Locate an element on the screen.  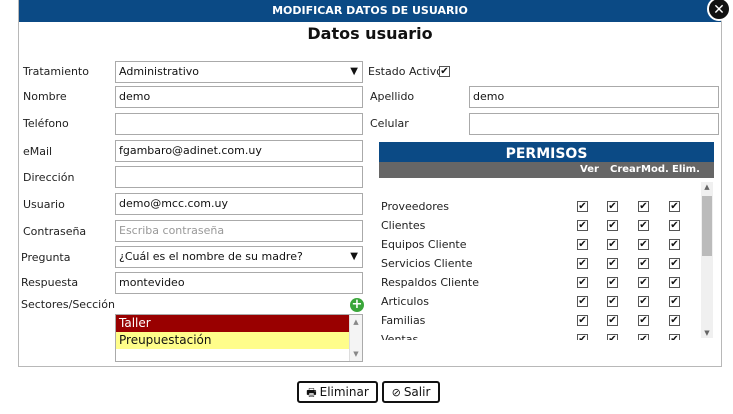
sectores-label: Sectores/Sección is located at coordinates (68, 304).